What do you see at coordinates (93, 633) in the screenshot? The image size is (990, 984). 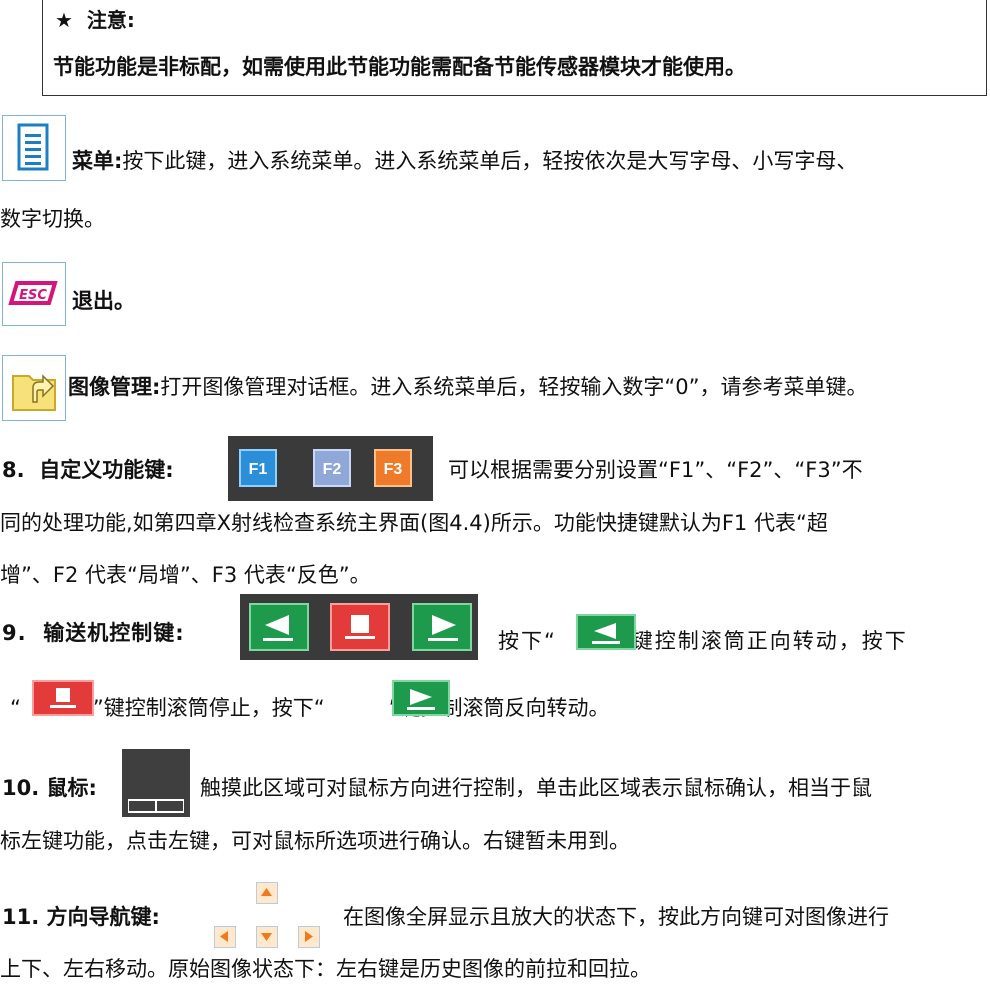 I see `conveyor-keys-heading: 9. 输送机控制键:` at bounding box center [93, 633].